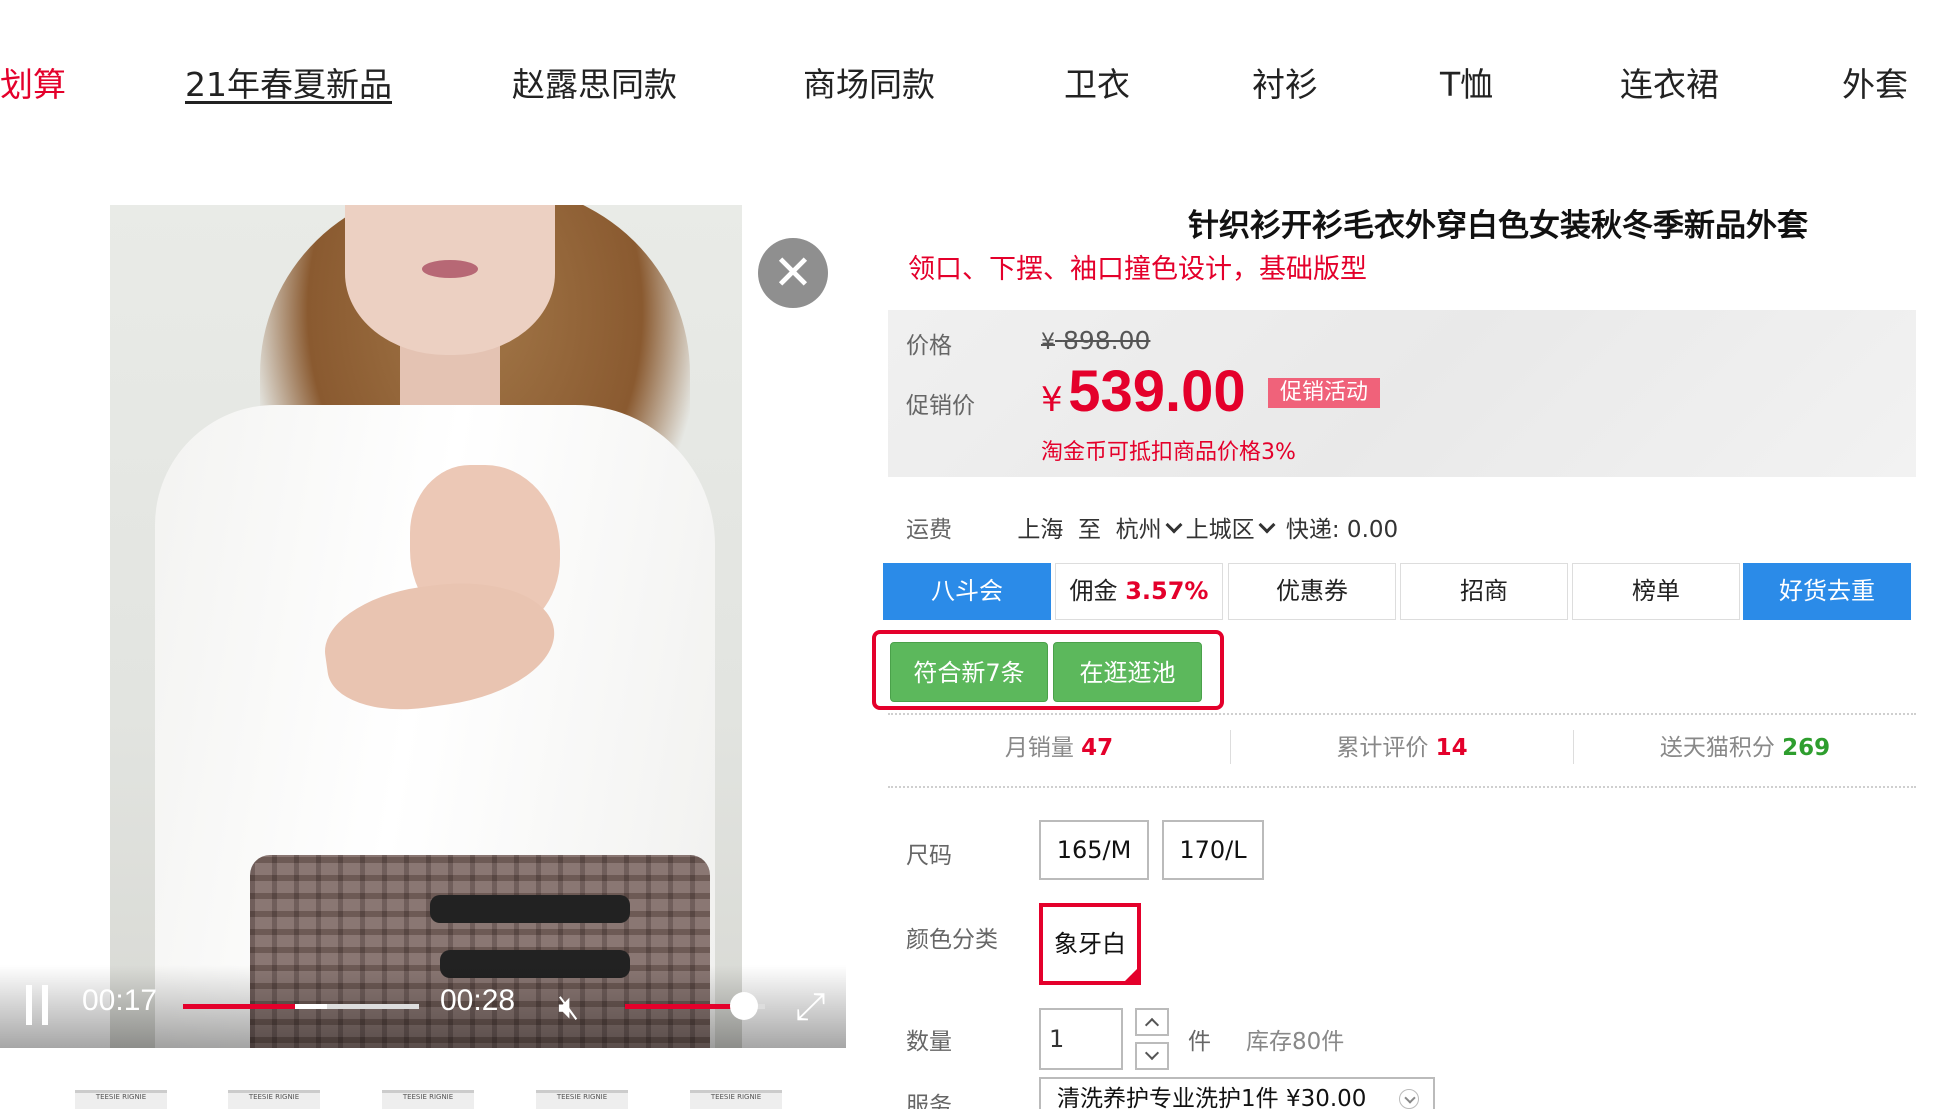 The height and width of the screenshot is (1109, 1936). I want to click on quantity-increase-button, so click(1152, 1022).